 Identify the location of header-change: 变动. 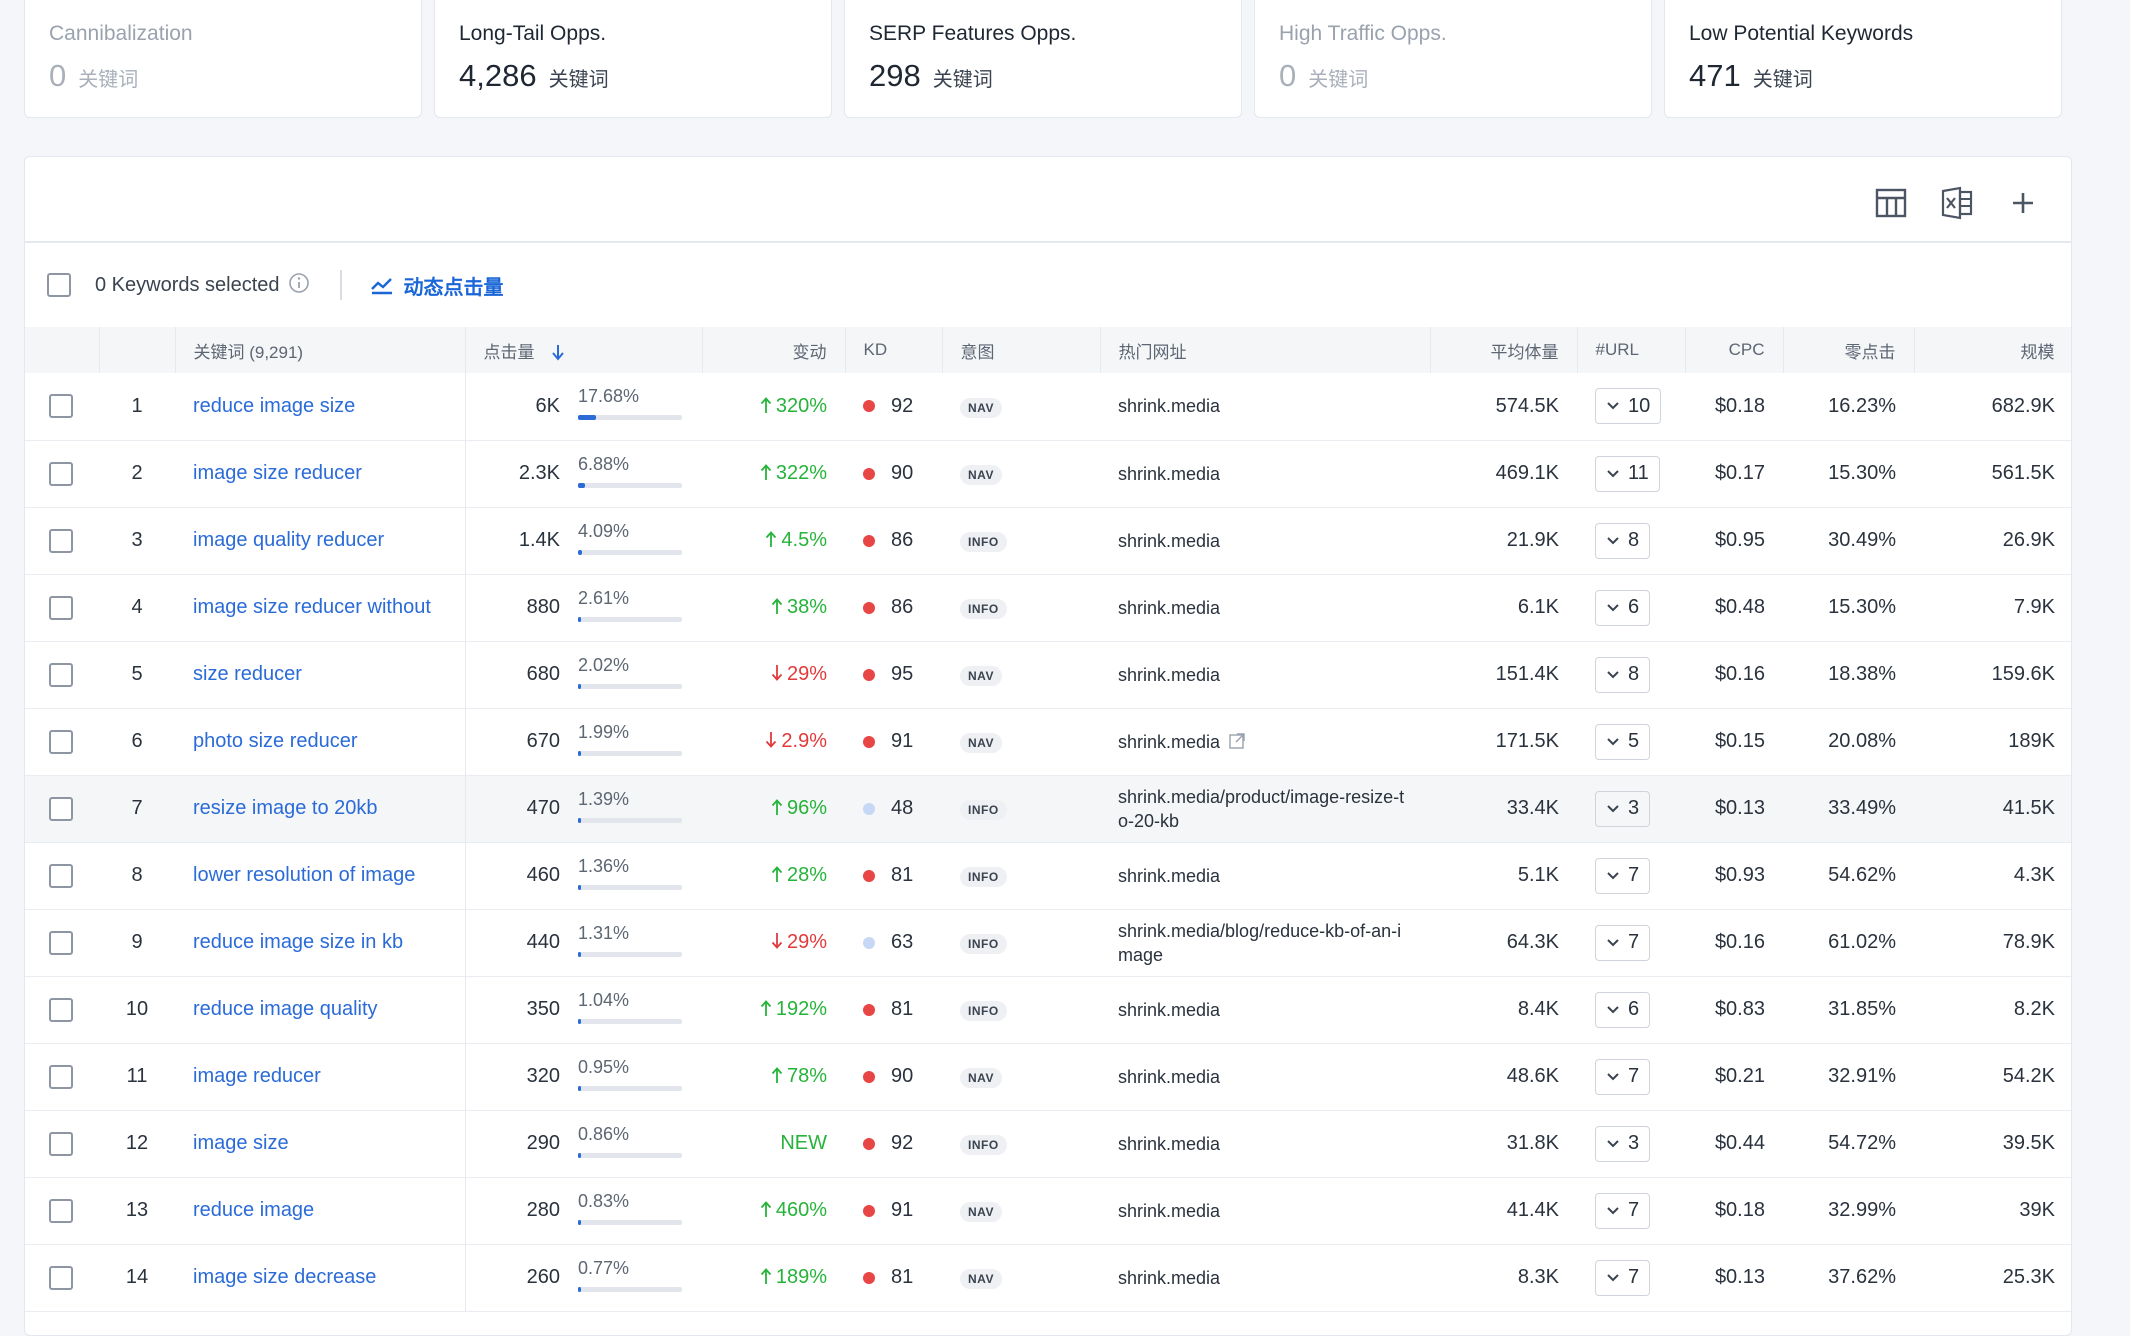
(774, 350).